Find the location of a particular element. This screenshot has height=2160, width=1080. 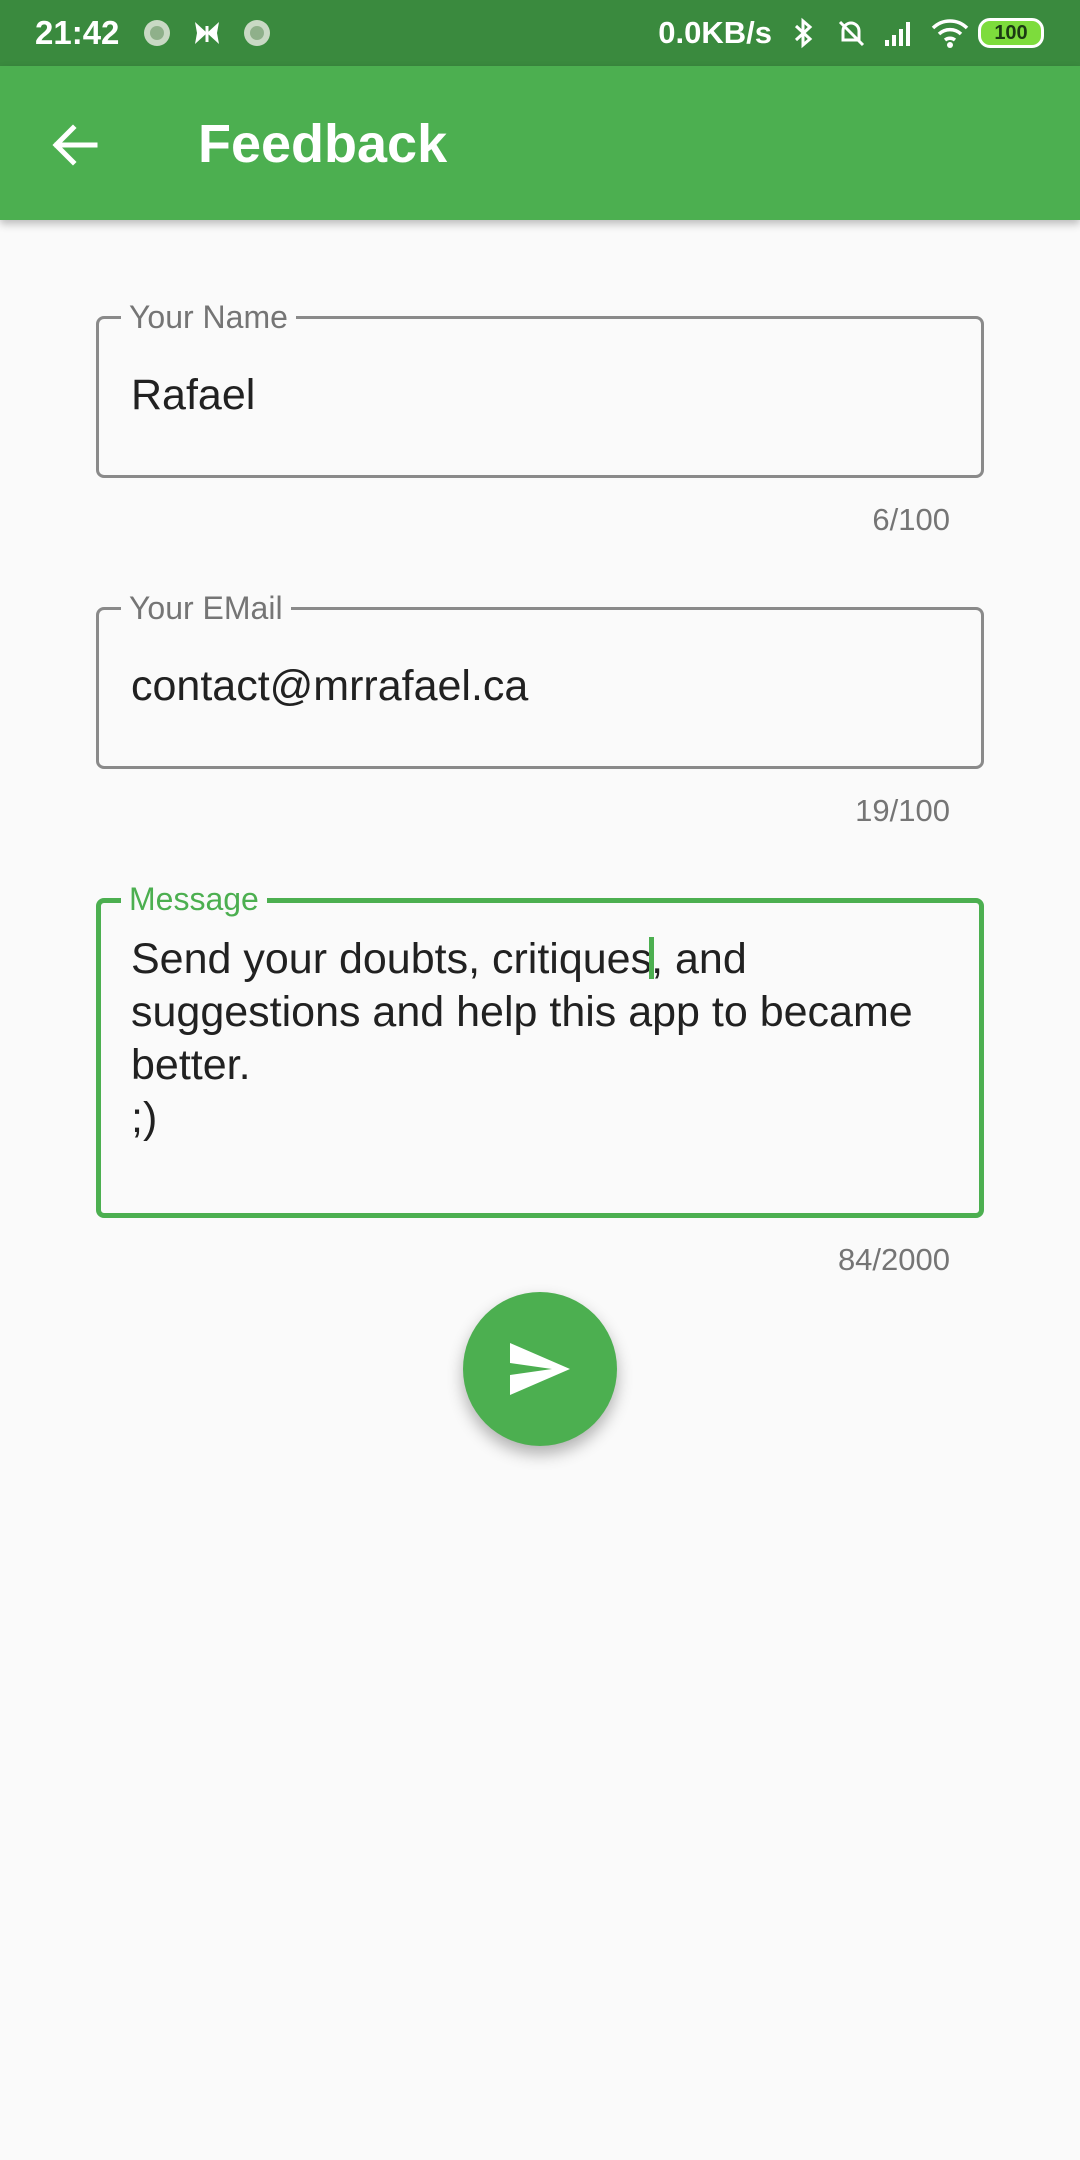

page-title: Feedback is located at coordinates (323, 144).